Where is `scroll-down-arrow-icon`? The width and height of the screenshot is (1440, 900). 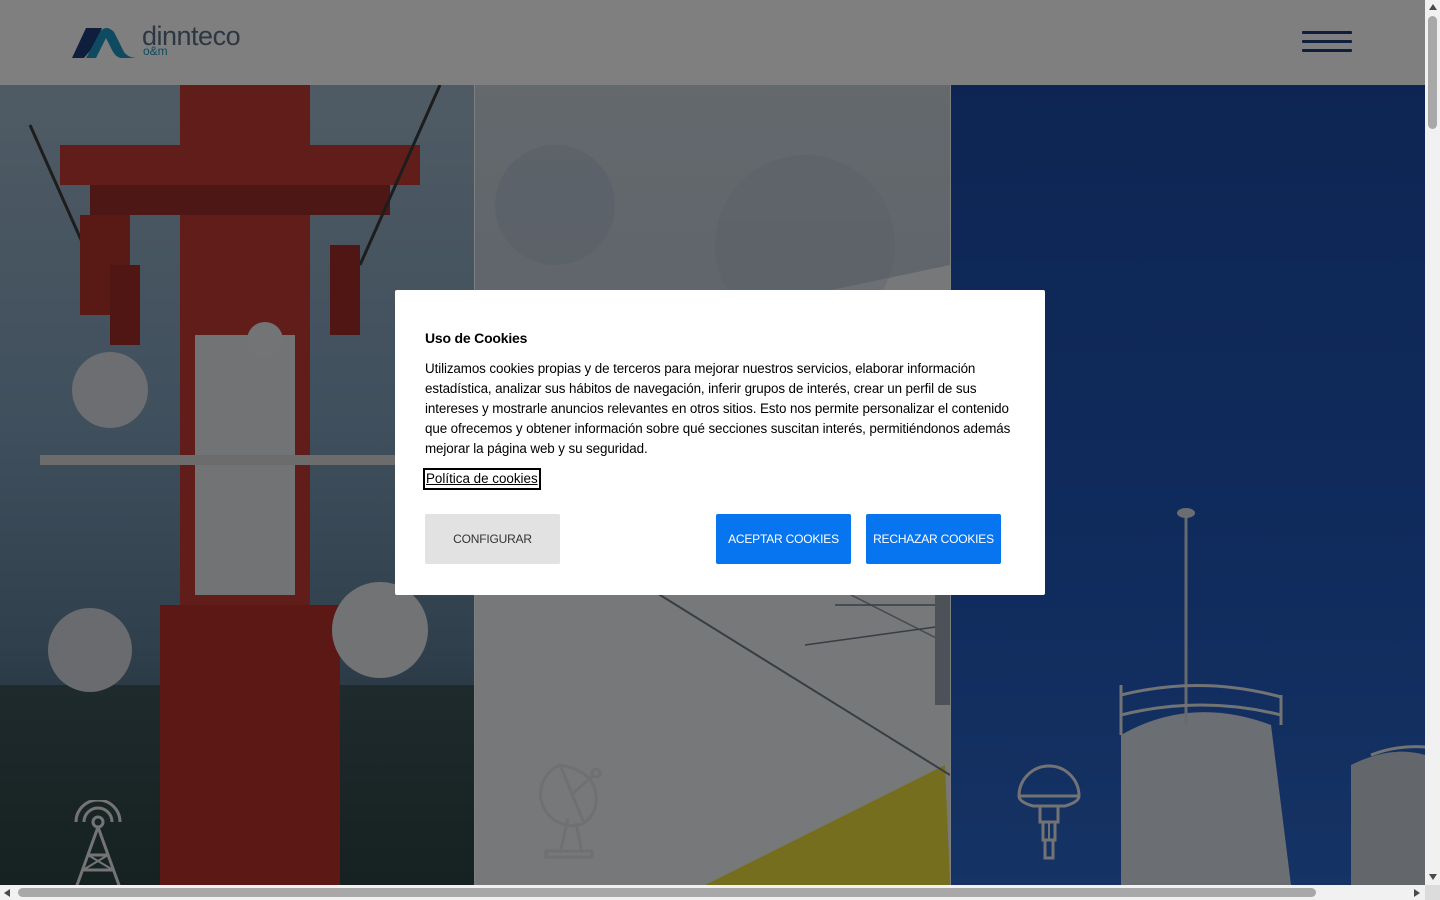 scroll-down-arrow-icon is located at coordinates (1433, 877).